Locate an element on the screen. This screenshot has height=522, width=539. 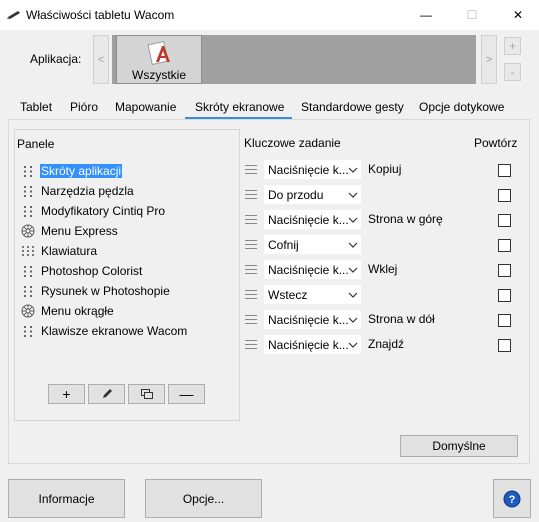
panel-item-label: Photoshop Colorist is located at coordinates (92, 271).